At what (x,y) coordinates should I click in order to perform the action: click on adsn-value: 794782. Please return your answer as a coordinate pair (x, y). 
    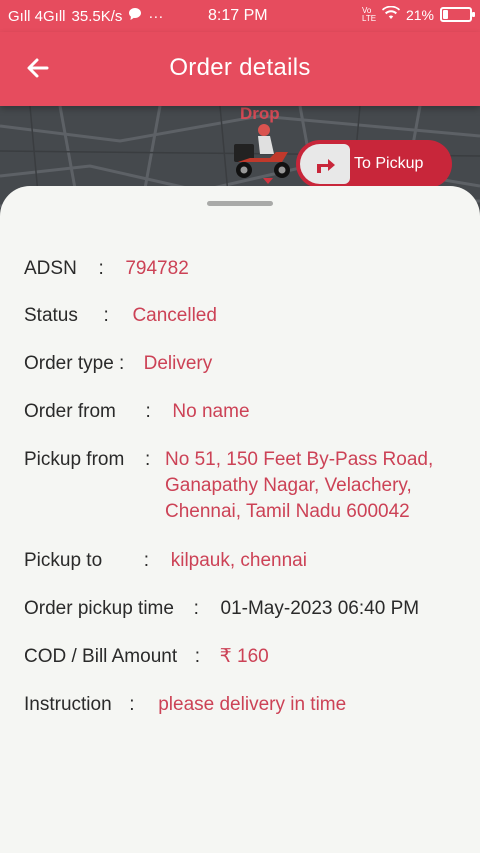
    Looking at the image, I should click on (157, 268).